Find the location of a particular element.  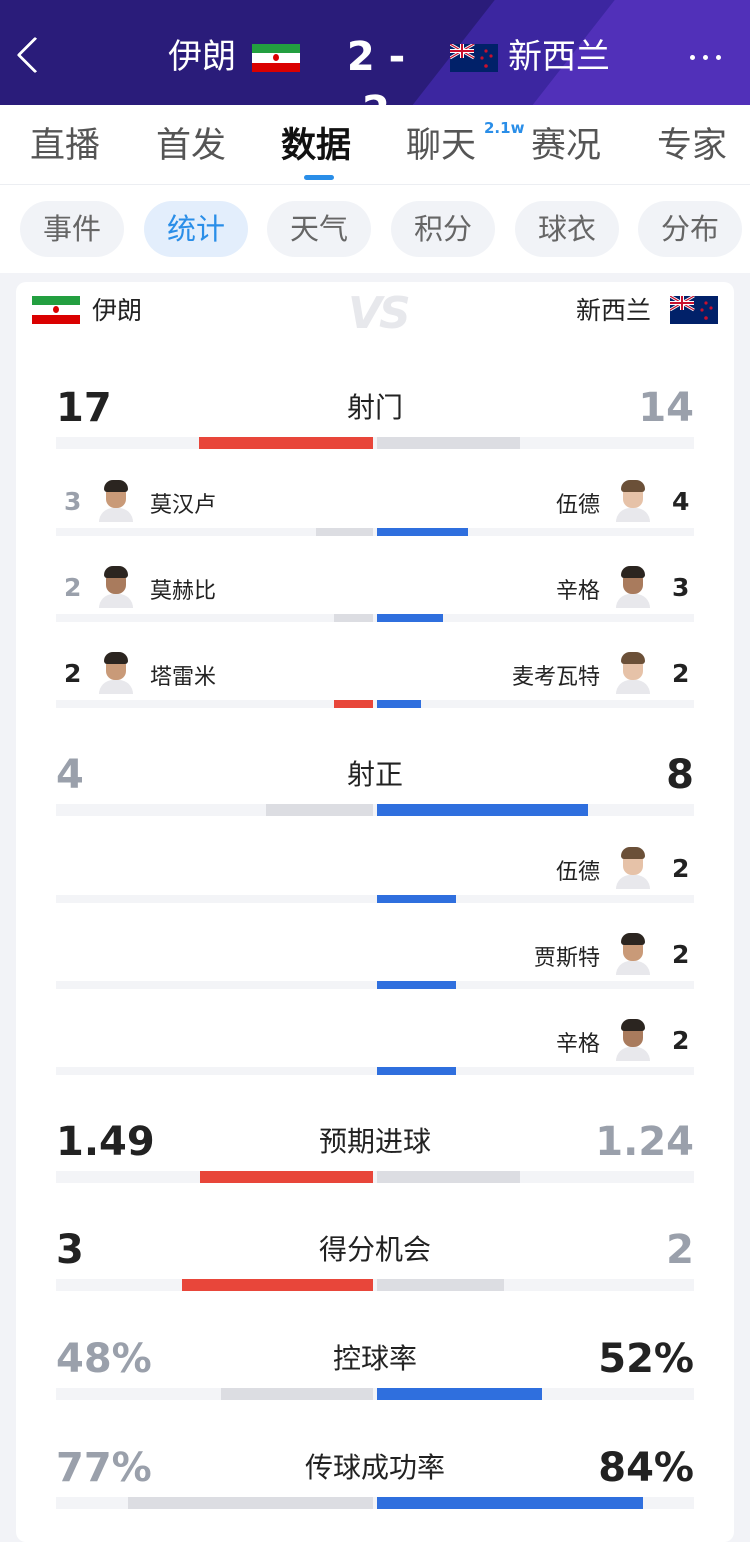

sot-label: 射正 is located at coordinates (374, 774).